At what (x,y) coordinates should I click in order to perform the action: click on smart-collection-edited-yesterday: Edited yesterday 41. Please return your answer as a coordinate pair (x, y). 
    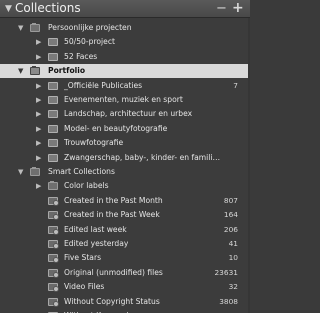
    Looking at the image, I should click on (125, 244).